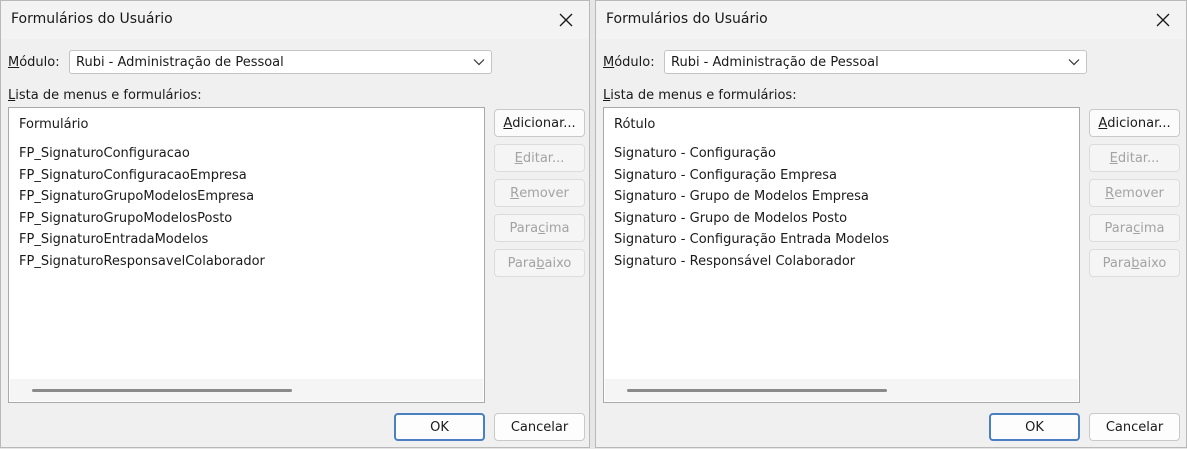 This screenshot has height=449, width=1187. What do you see at coordinates (635, 124) in the screenshot?
I see `list-column-header: Rótulo` at bounding box center [635, 124].